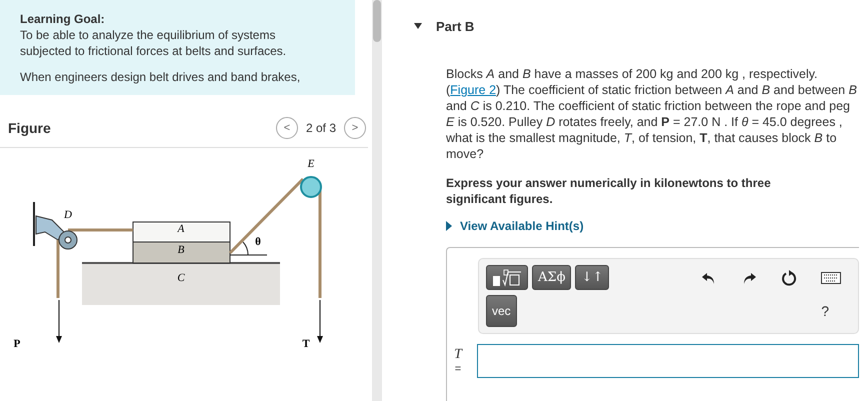 The height and width of the screenshot is (401, 867). I want to click on part-title: Part B, so click(455, 26).